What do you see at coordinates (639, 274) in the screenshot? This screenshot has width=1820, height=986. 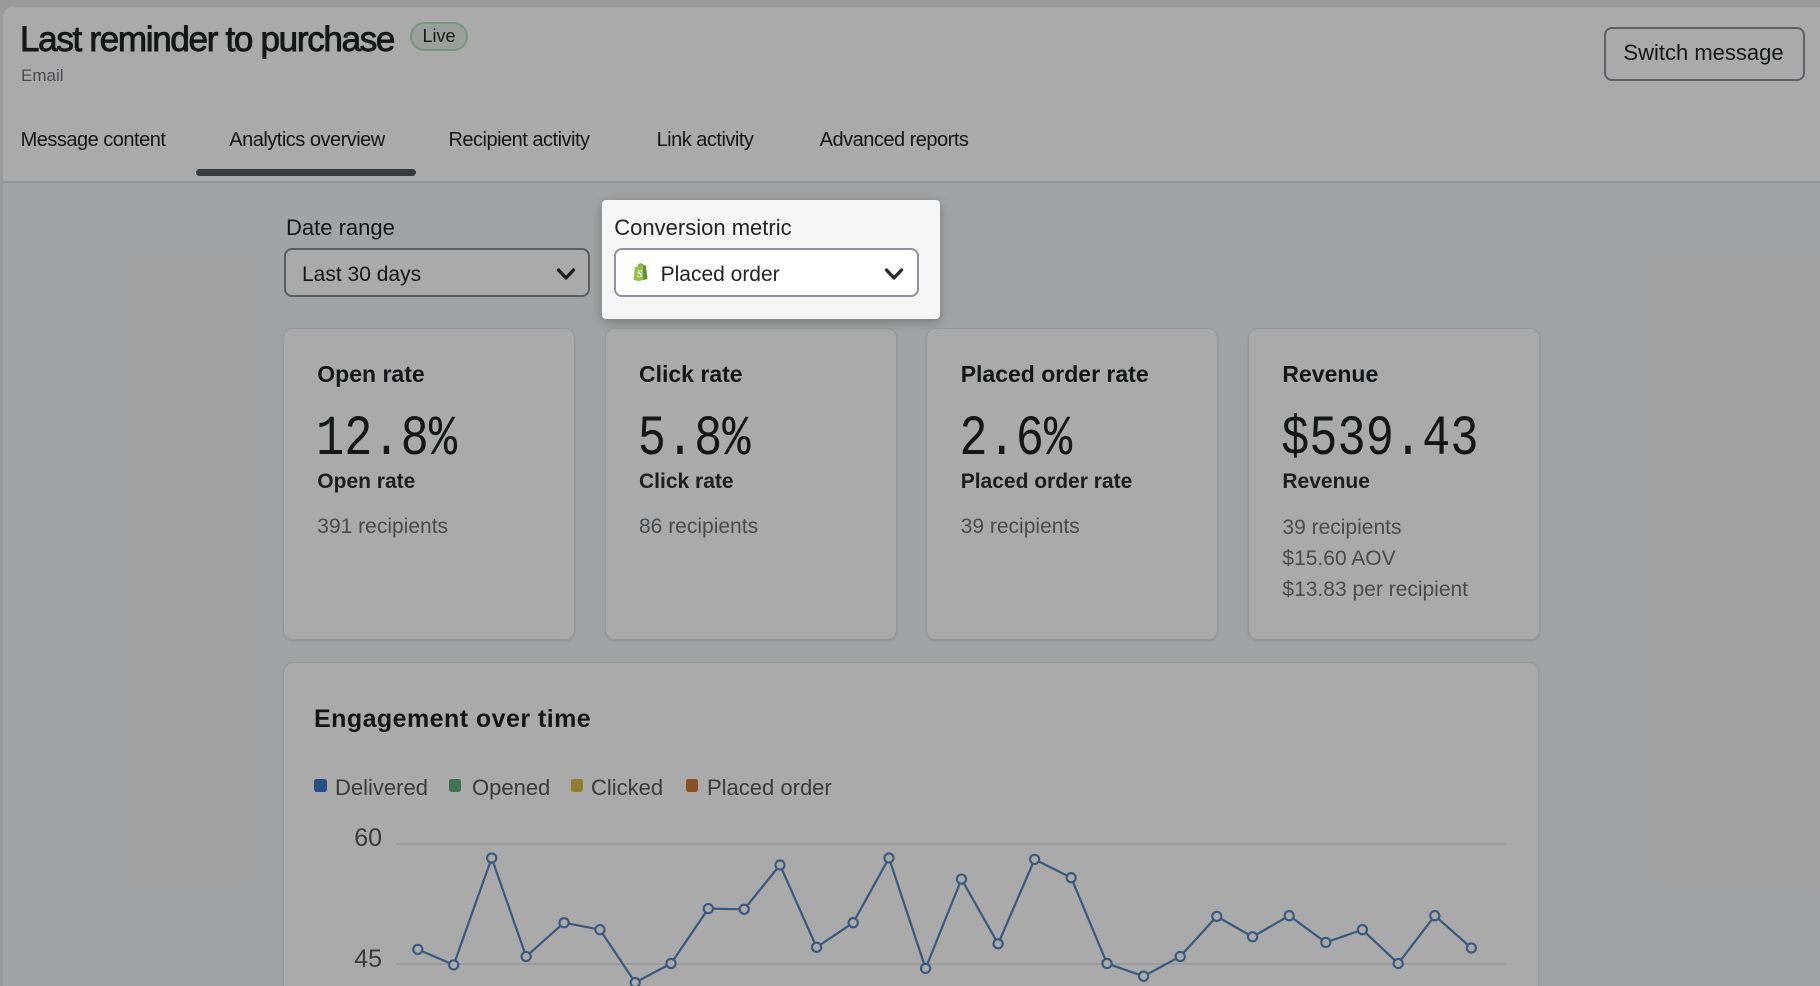 I see `svg-text: S` at bounding box center [639, 274].